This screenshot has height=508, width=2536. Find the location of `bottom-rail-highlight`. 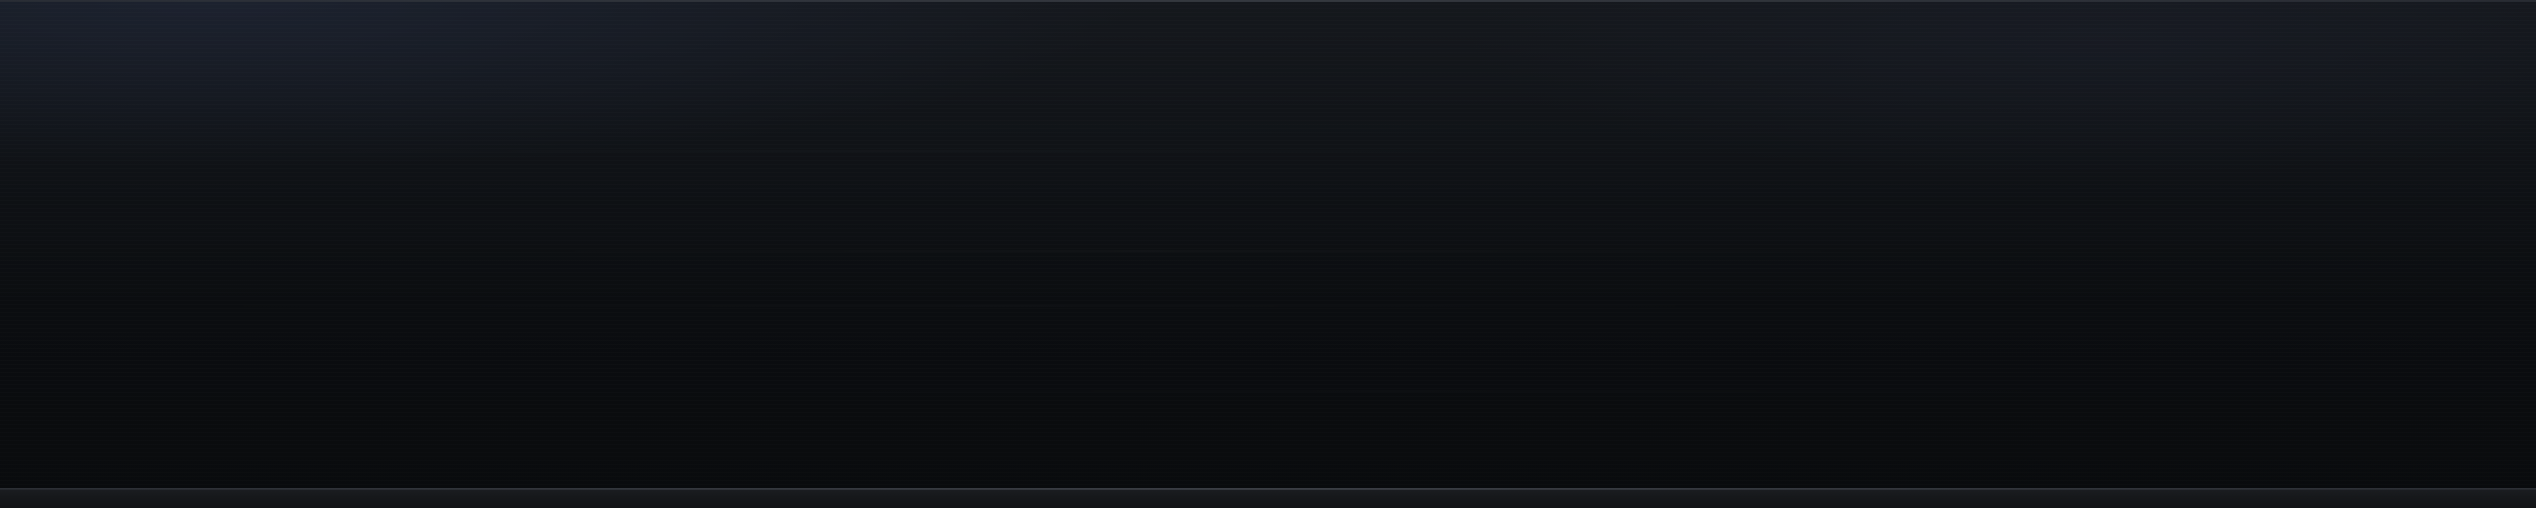

bottom-rail-highlight is located at coordinates (1268, 489).